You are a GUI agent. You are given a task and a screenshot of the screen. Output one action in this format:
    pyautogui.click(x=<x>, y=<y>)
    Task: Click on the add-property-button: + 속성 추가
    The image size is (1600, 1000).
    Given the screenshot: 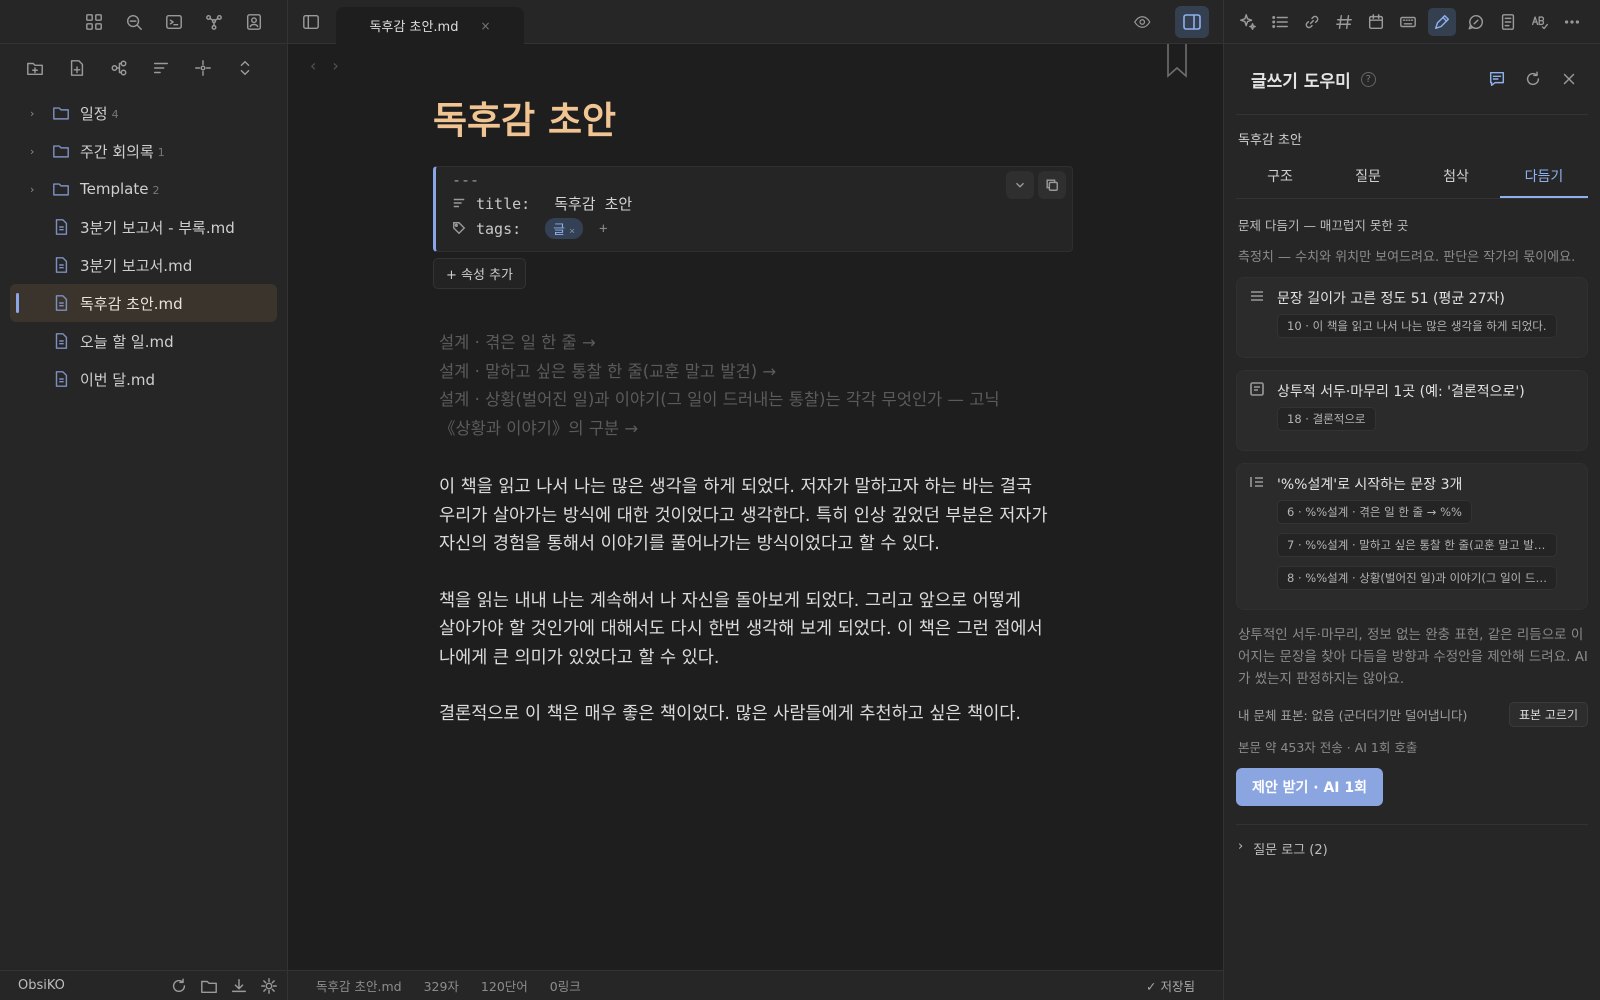 What is the action you would take?
    pyautogui.click(x=479, y=273)
    